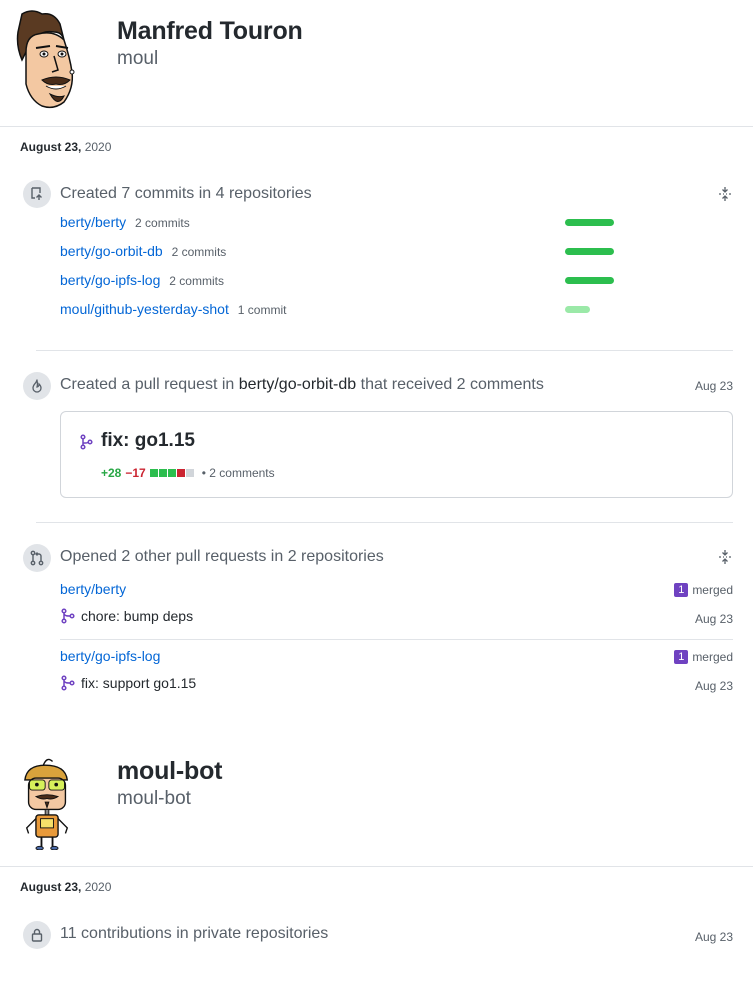  I want to click on pr-title-link: fix: go1.15, so click(148, 441).